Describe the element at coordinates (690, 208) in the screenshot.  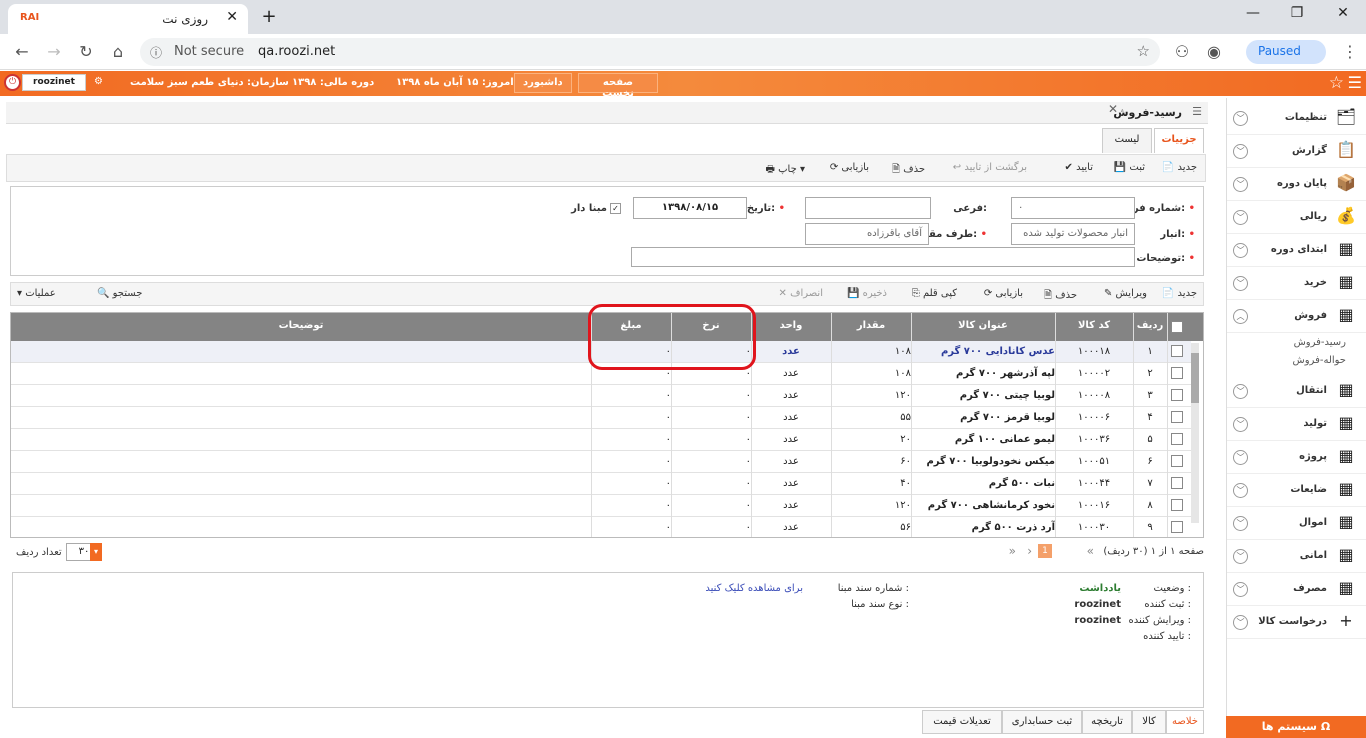
I see `date-input: ۱۳۹۸/۰۸/۱۵` at that location.